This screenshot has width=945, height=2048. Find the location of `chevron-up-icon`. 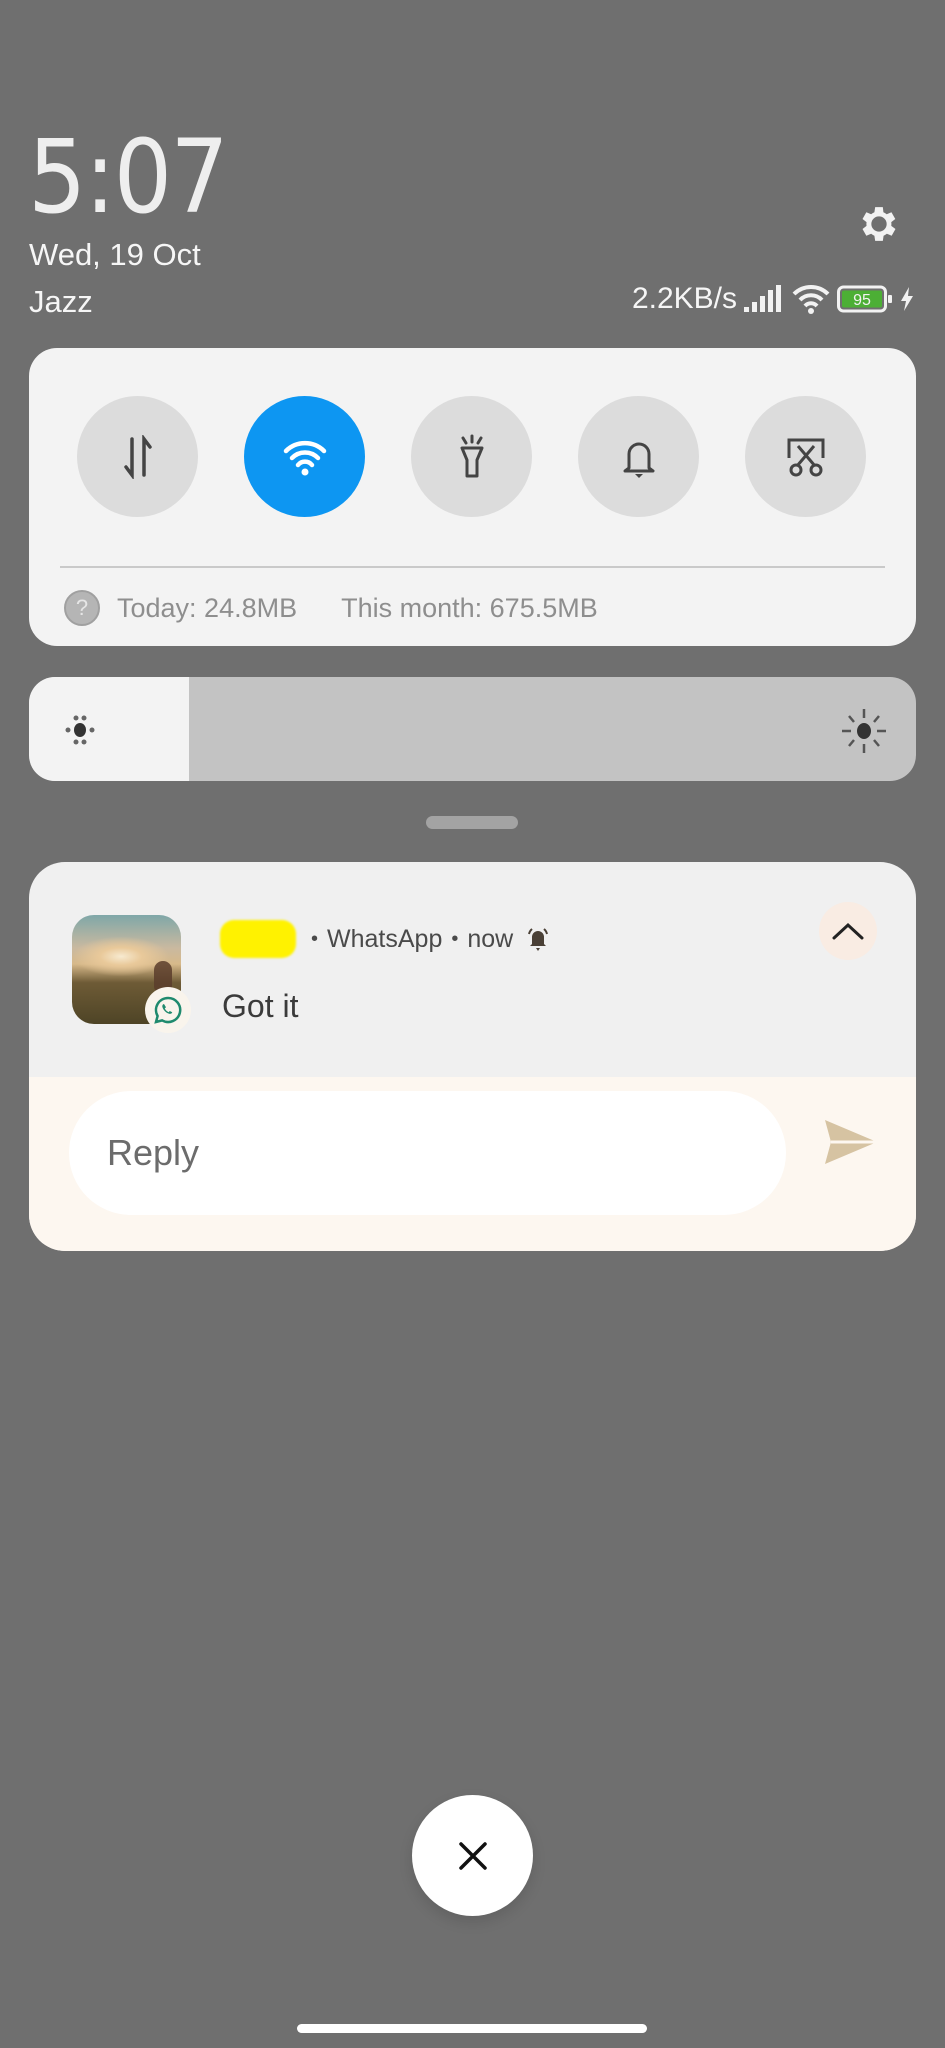

chevron-up-icon is located at coordinates (848, 931).